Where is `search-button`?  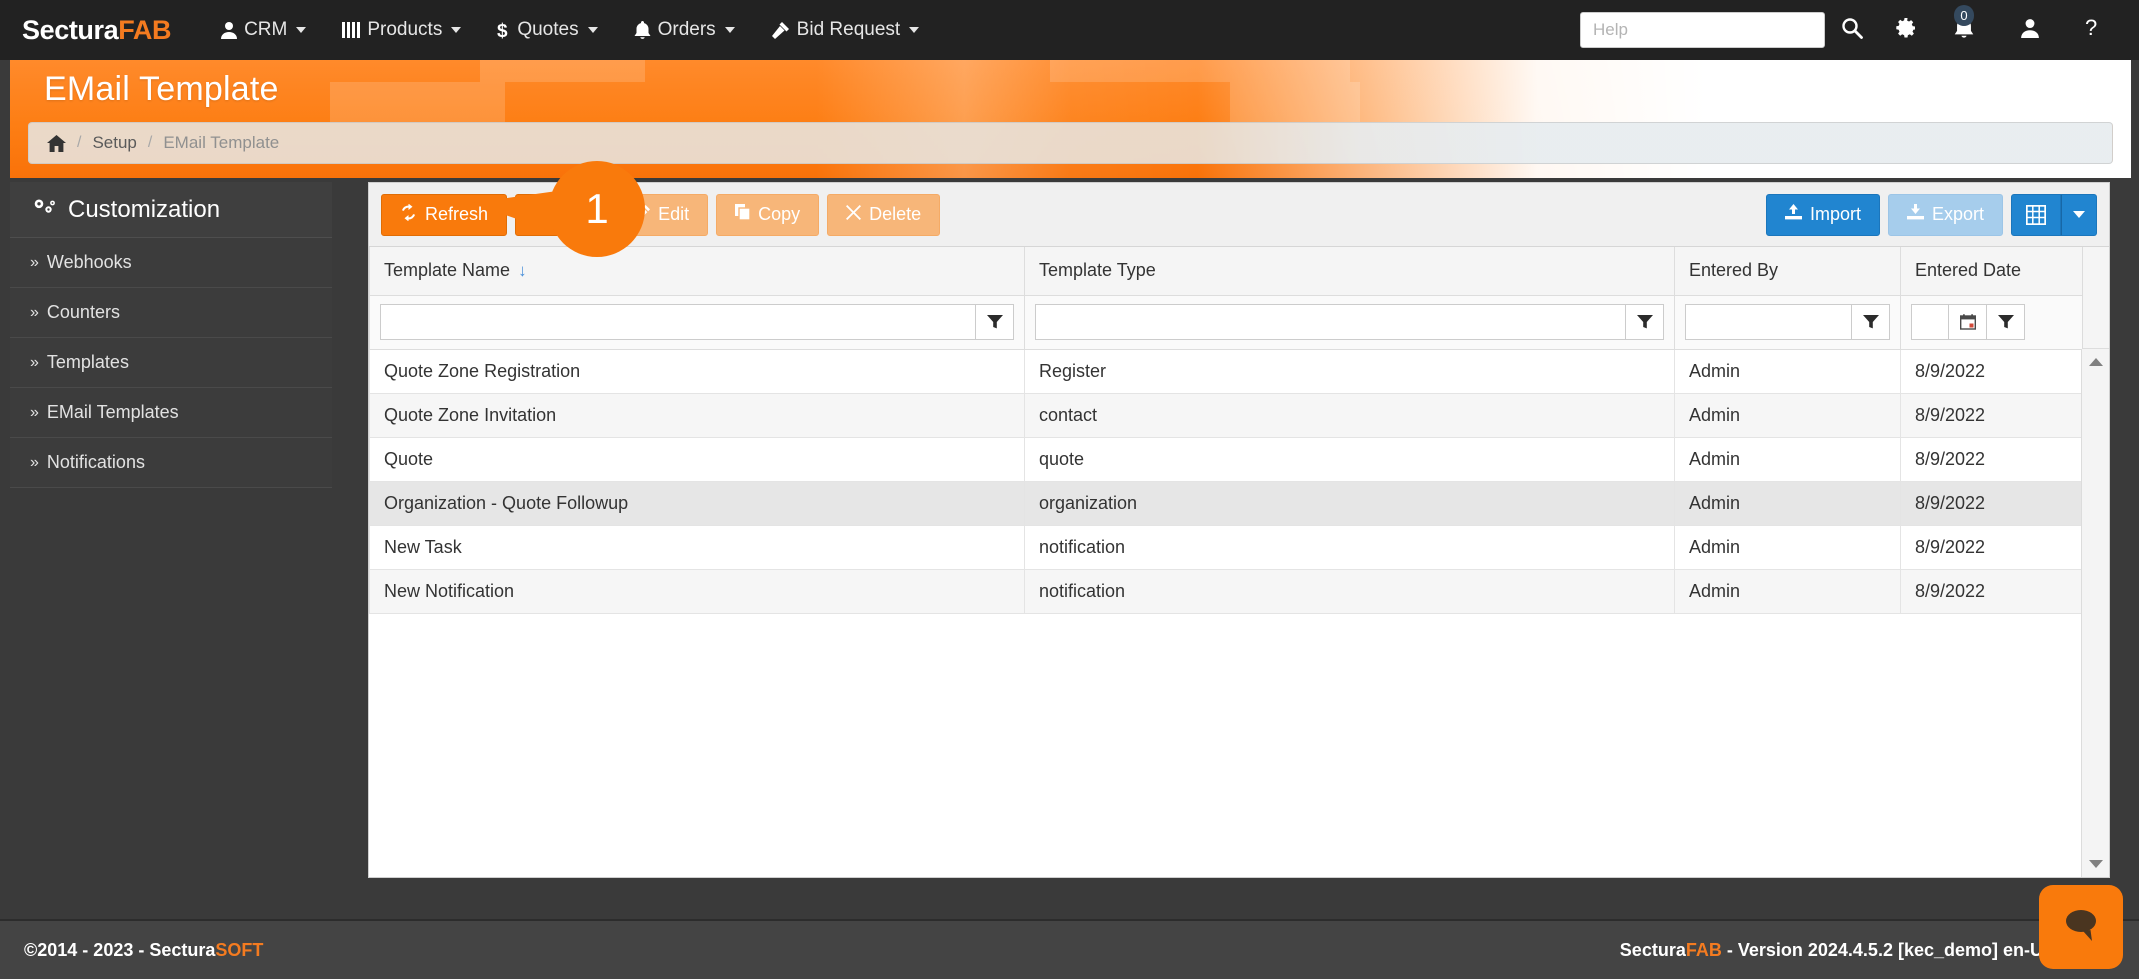
search-button is located at coordinates (1852, 30).